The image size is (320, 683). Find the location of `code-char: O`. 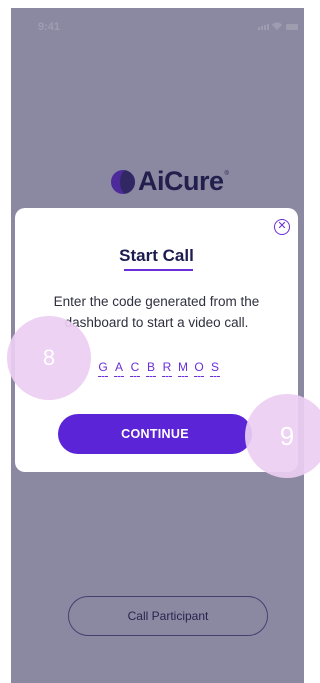

code-char: O is located at coordinates (199, 368).